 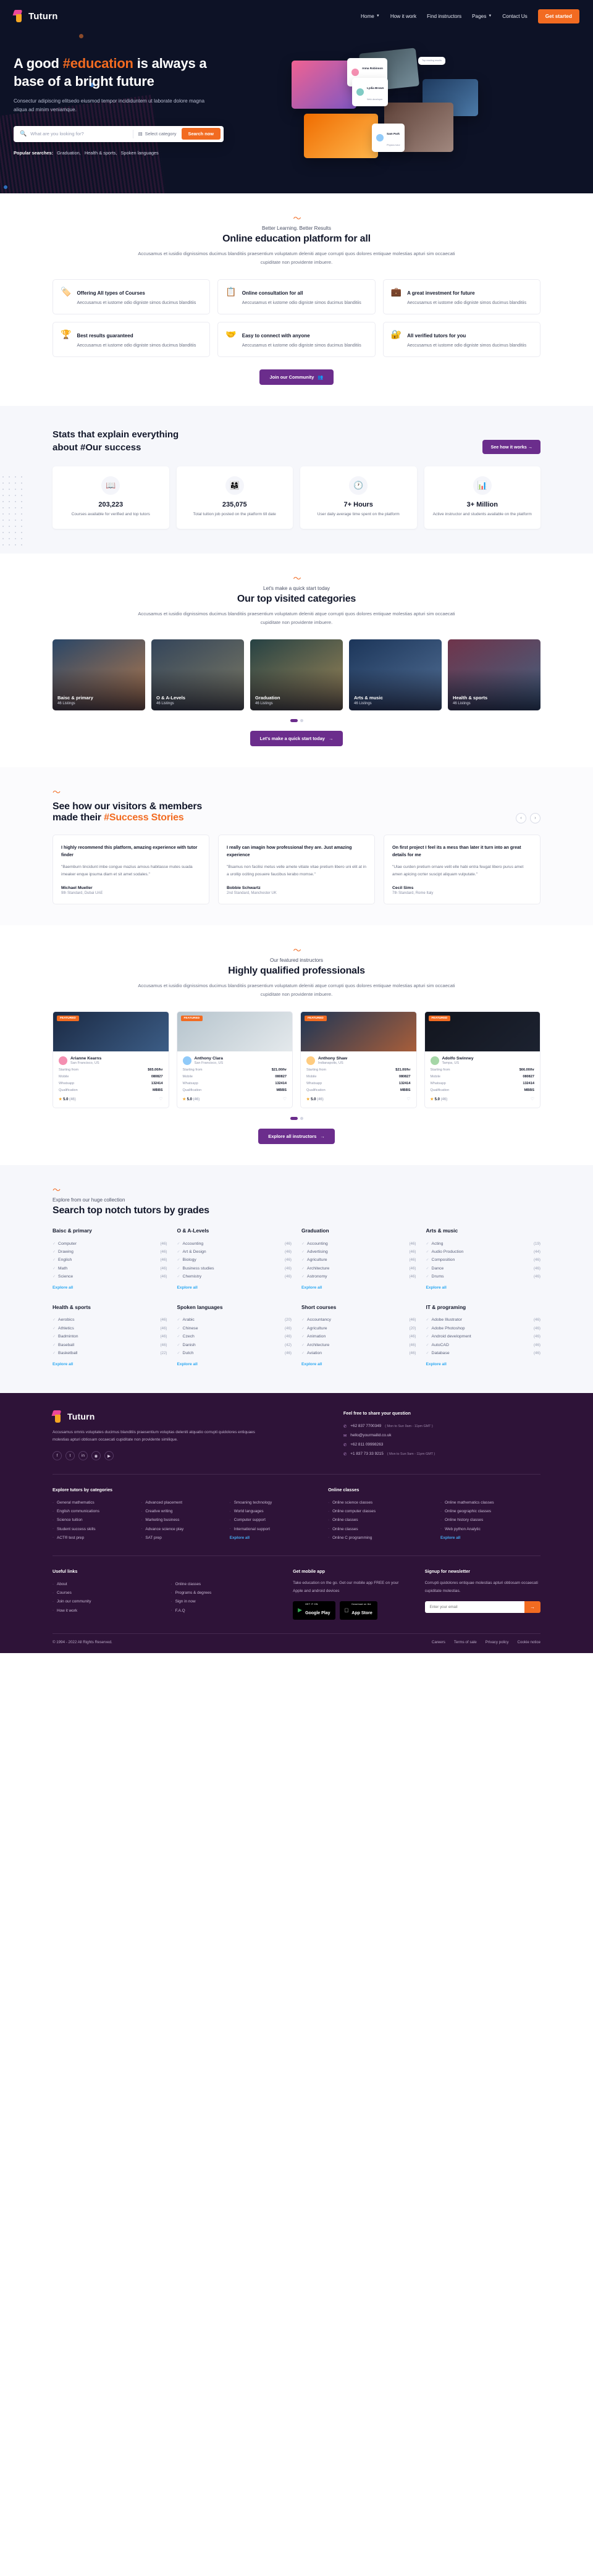 What do you see at coordinates (296, 675) in the screenshot?
I see `category-card: Graduation 46 Listings` at bounding box center [296, 675].